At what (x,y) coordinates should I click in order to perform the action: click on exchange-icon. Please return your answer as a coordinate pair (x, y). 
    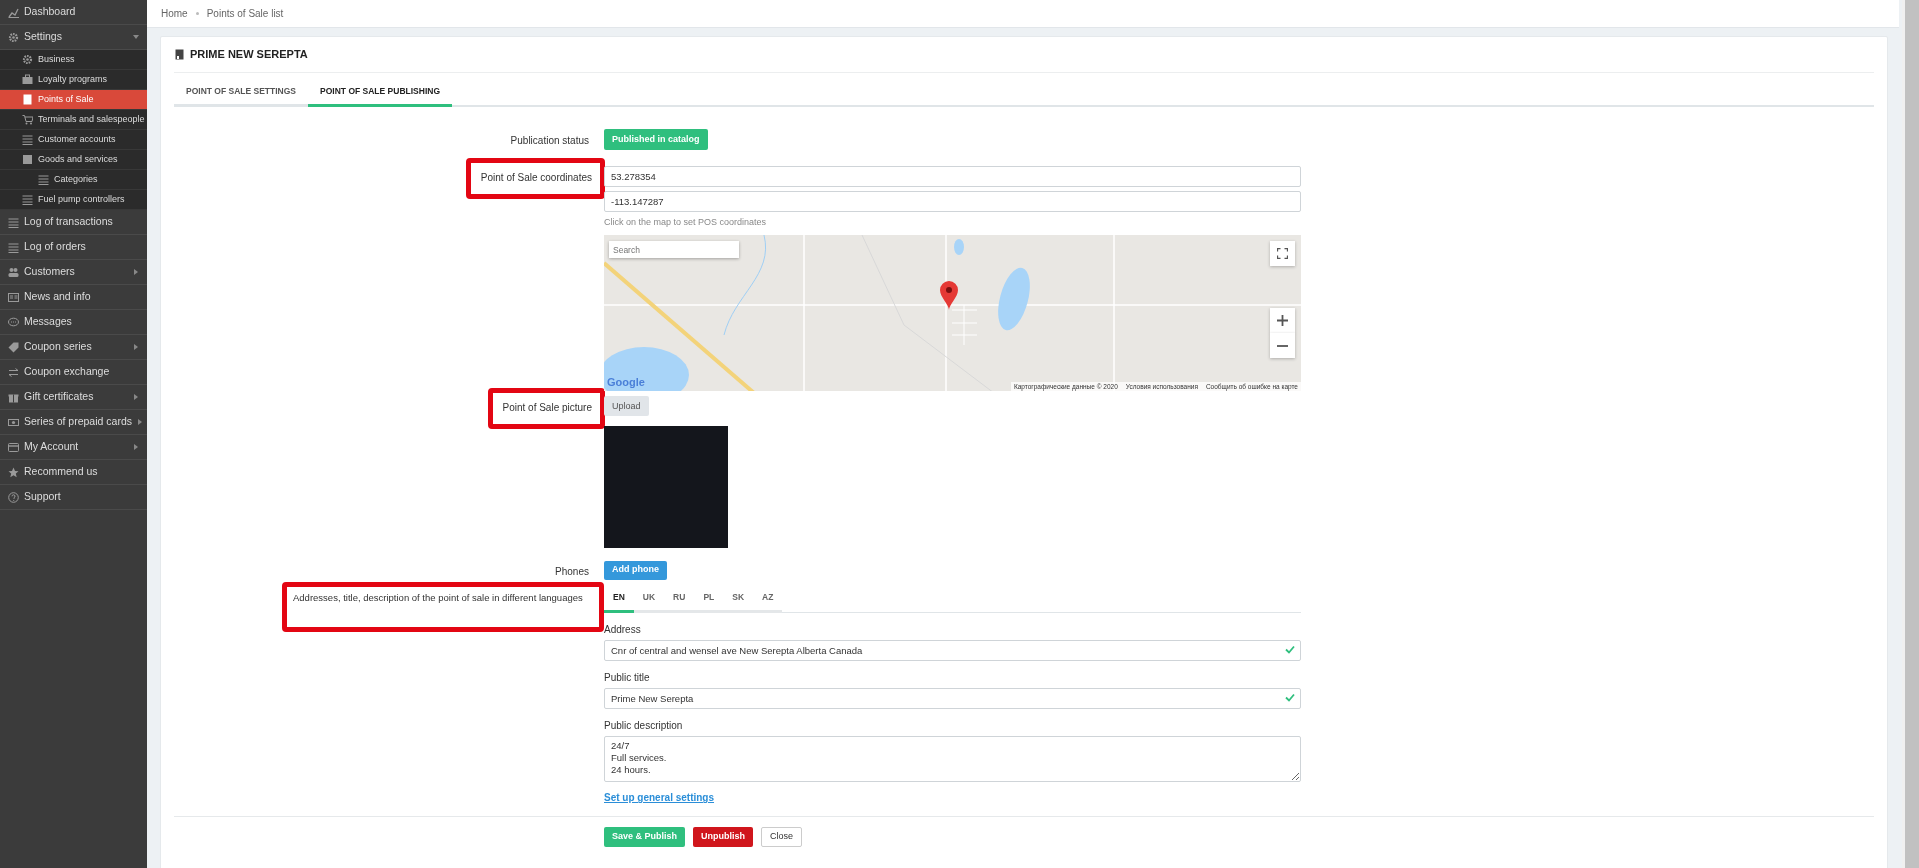
    Looking at the image, I should click on (13, 372).